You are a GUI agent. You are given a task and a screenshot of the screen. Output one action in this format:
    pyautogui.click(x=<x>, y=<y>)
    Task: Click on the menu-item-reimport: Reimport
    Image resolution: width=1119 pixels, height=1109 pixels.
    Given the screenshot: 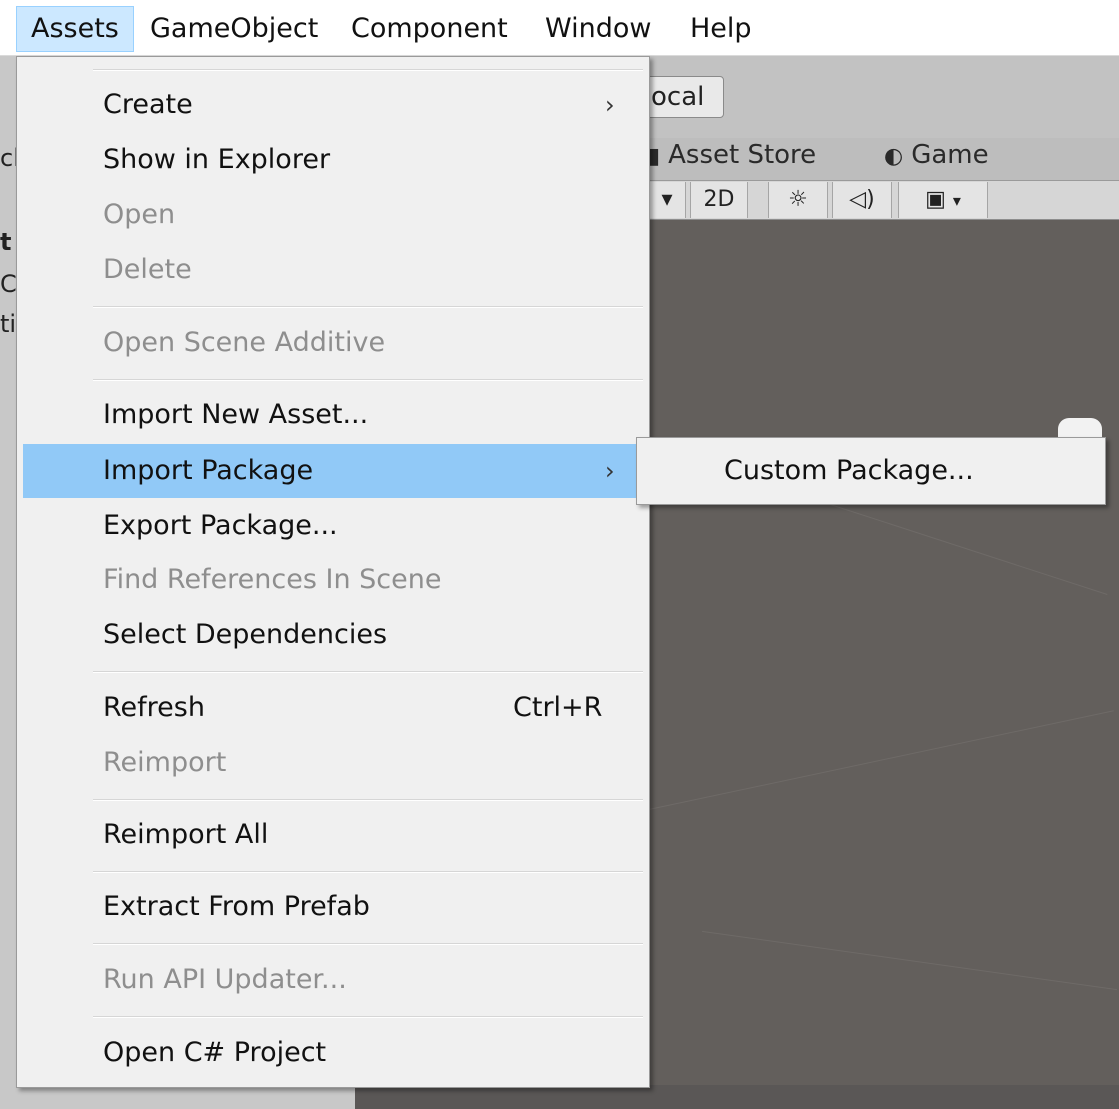 What is the action you would take?
    pyautogui.click(x=333, y=763)
    